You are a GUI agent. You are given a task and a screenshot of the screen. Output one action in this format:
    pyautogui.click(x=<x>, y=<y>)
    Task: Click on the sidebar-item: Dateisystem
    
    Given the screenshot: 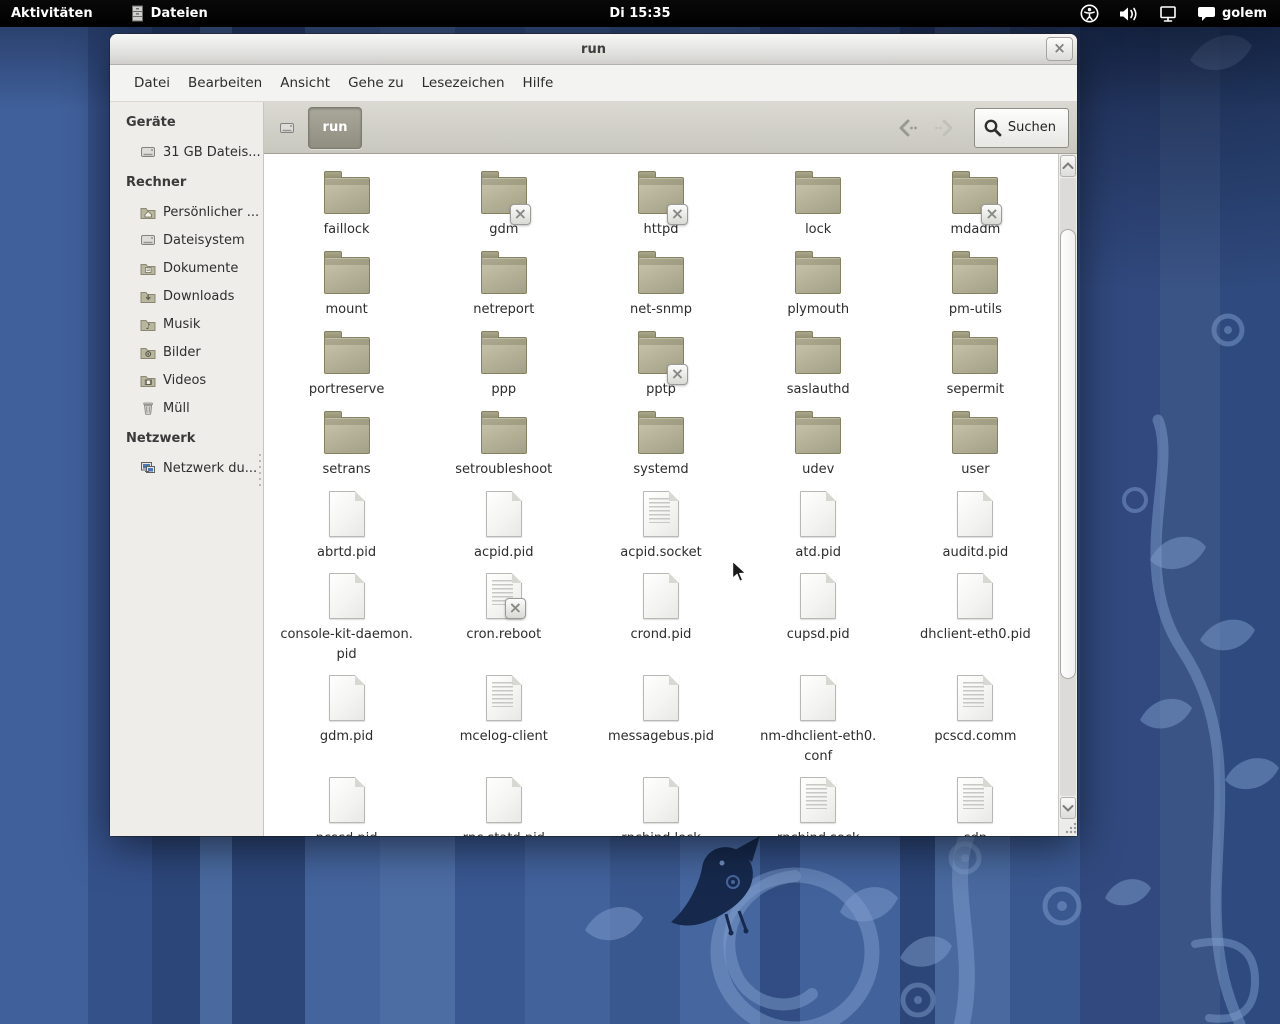 What is the action you would take?
    pyautogui.click(x=186, y=240)
    